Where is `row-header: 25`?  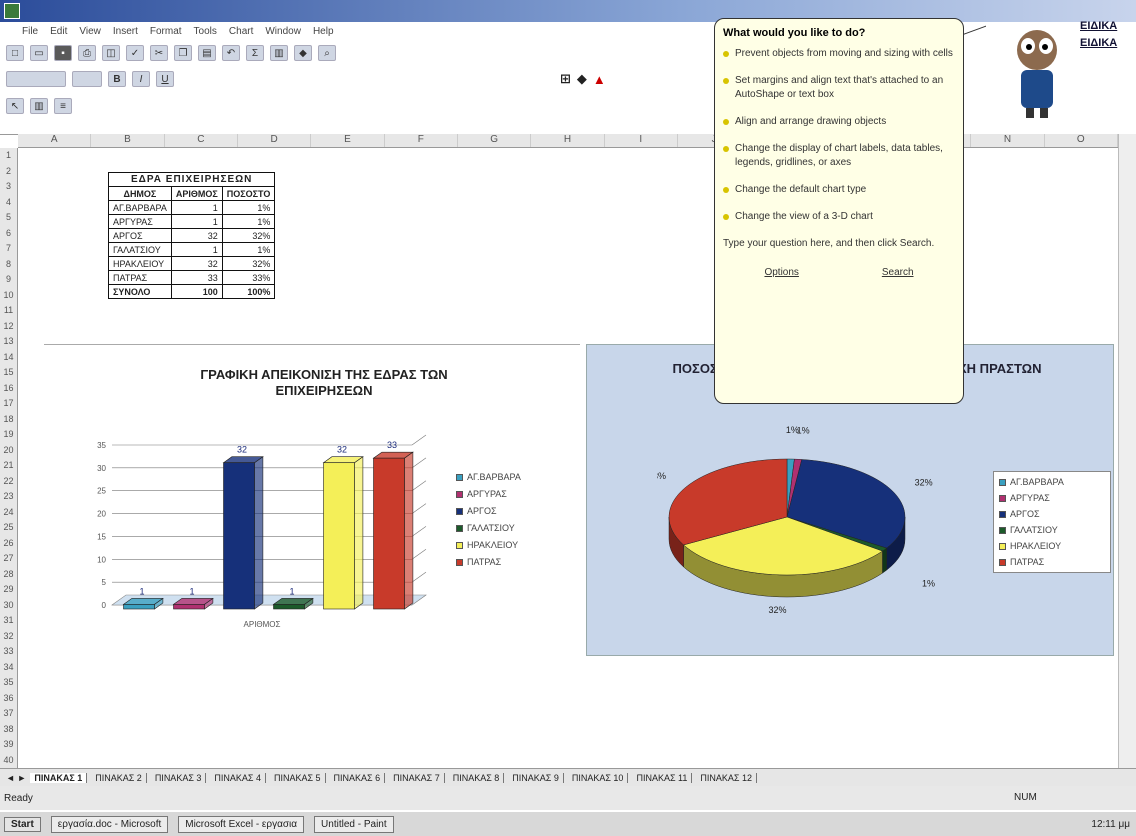 row-header: 25 is located at coordinates (8, 528).